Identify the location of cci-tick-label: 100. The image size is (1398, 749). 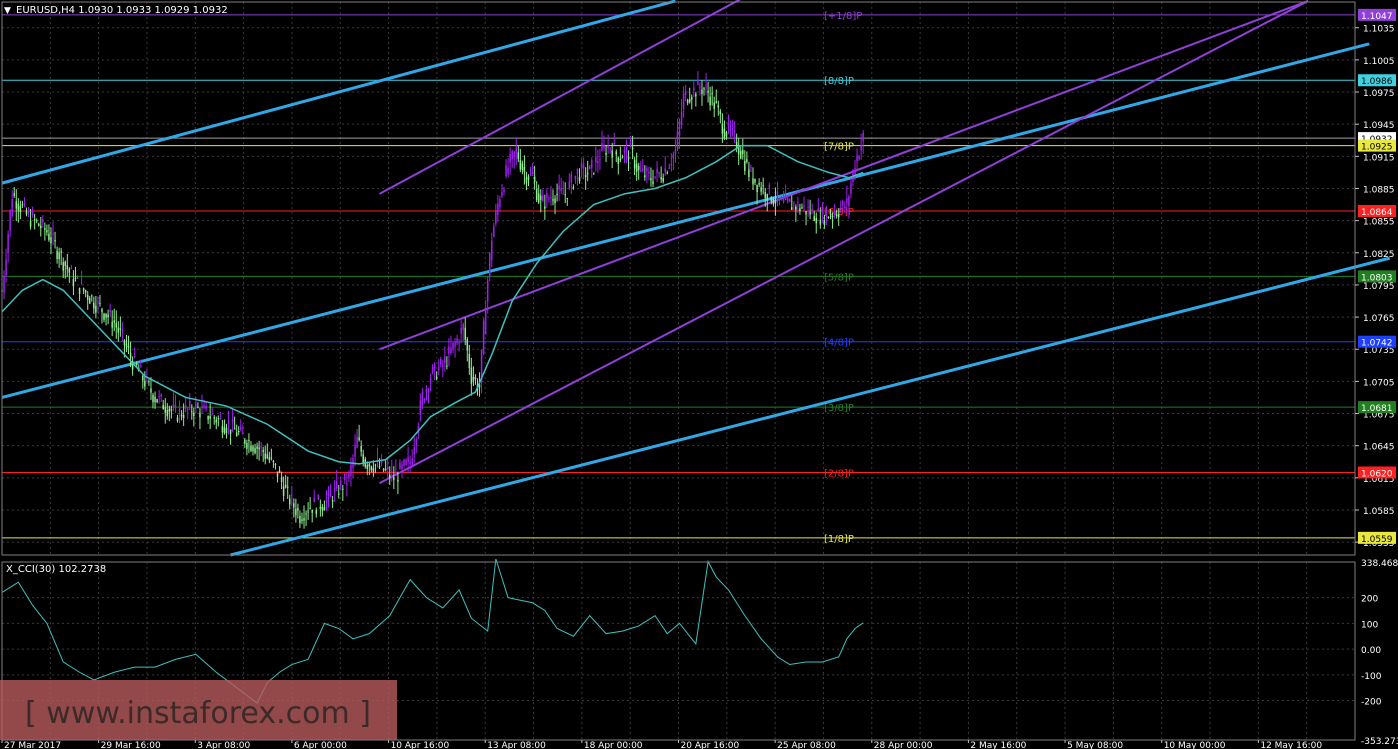
(1369, 625).